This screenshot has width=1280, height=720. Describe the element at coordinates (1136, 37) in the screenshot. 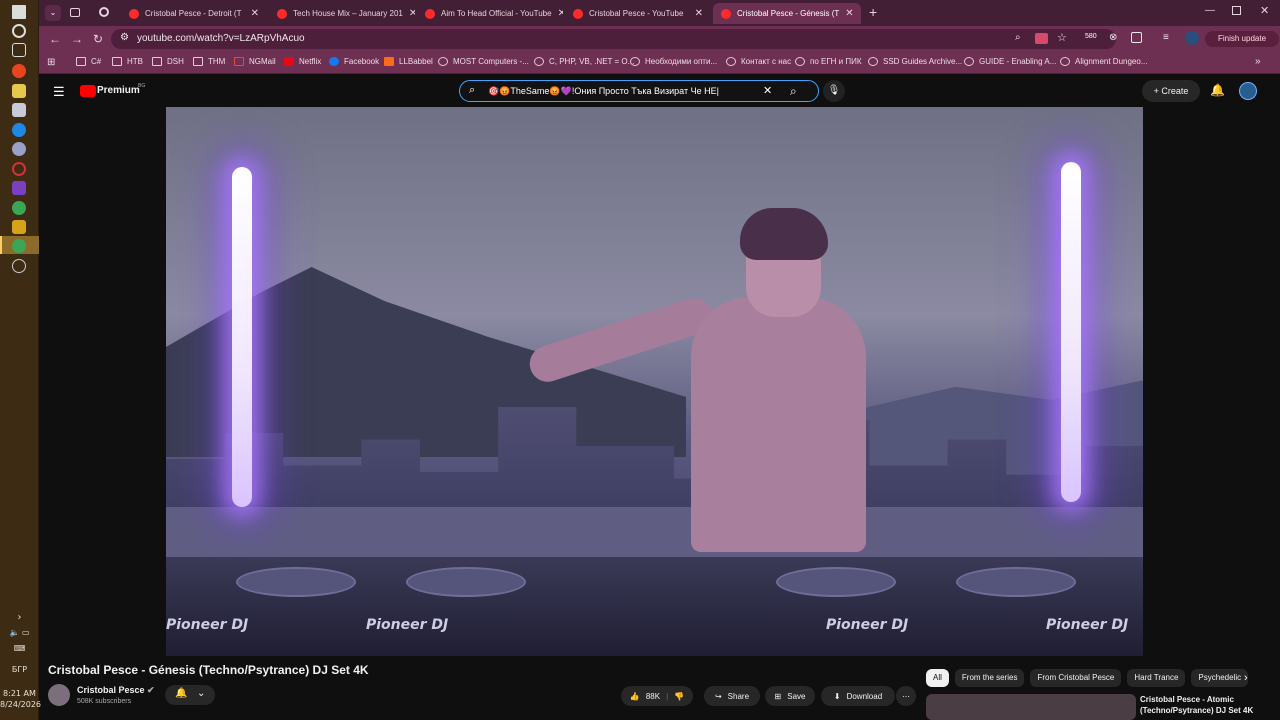

I see `extensions-puzzle-icon` at that location.